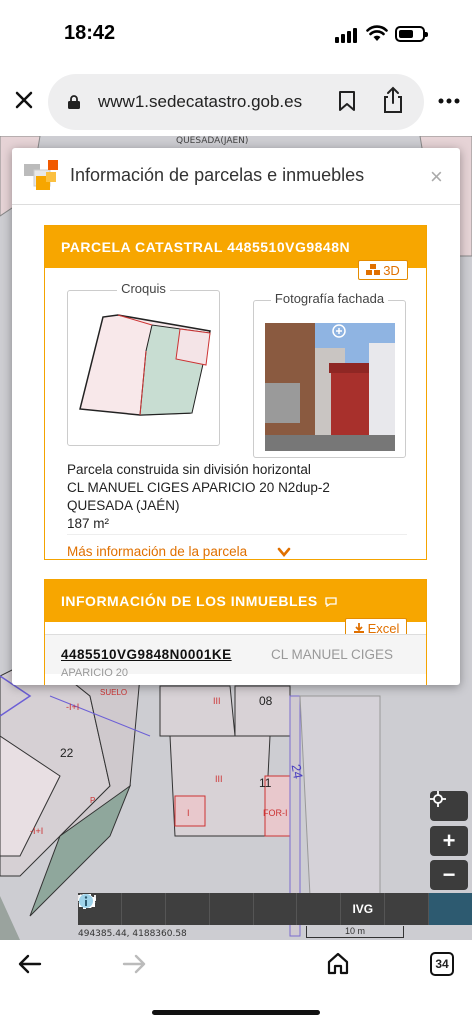 The image size is (472, 1024). I want to click on 3d-map-button, so click(254, 909).